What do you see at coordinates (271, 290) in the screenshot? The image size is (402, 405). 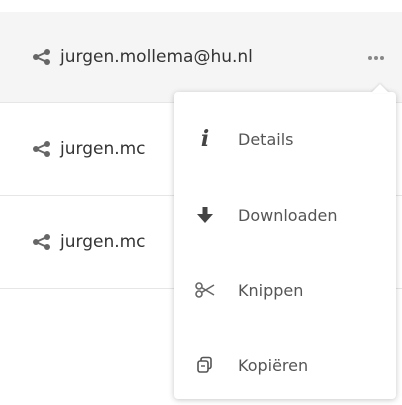 I see `menu-item-label: Knippen` at bounding box center [271, 290].